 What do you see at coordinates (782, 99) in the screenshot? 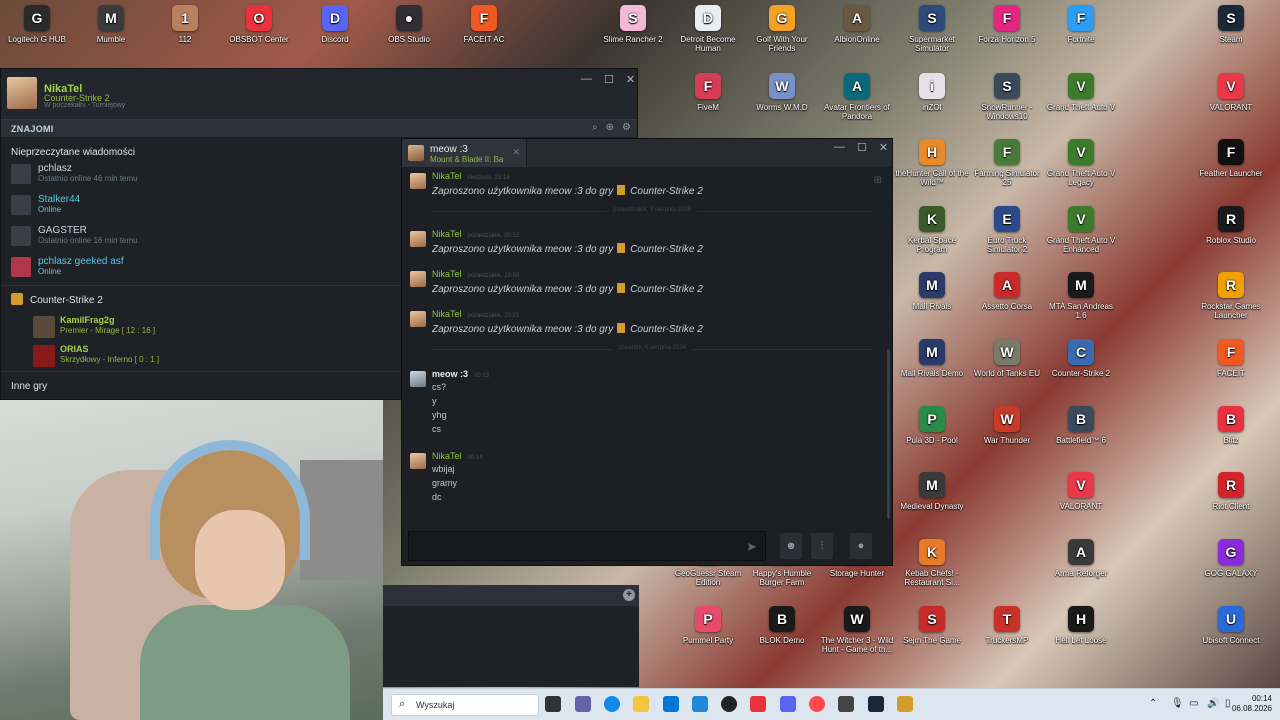
I see `desktop-icon-worms-w-m-d: W Worms W.M.D` at bounding box center [782, 99].